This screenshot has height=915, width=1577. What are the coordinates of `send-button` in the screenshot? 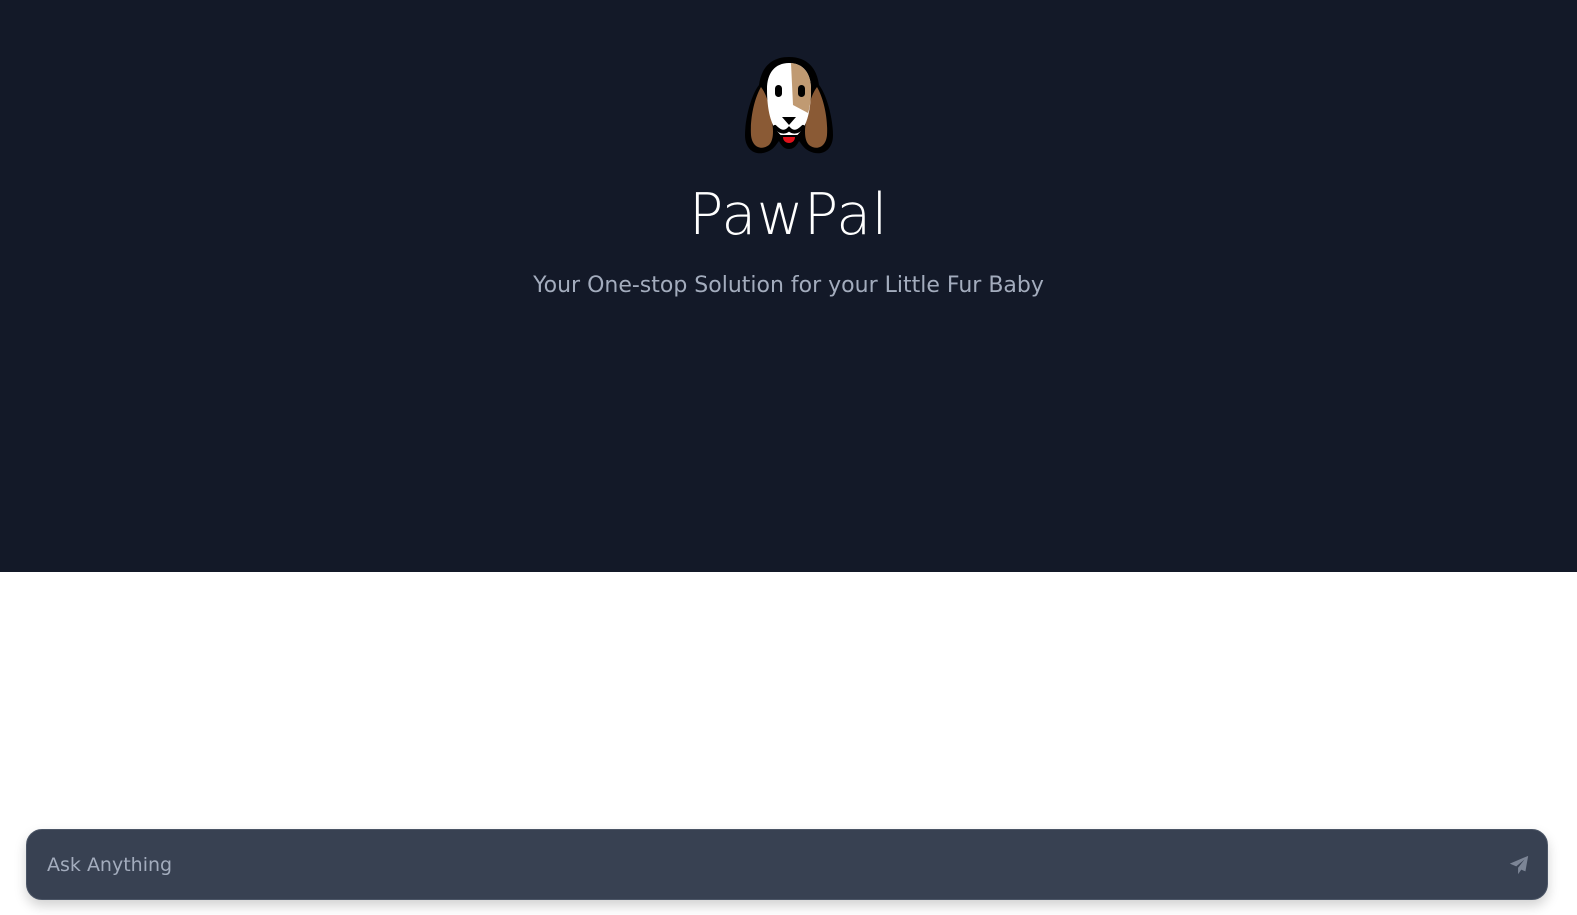 It's located at (1519, 865).